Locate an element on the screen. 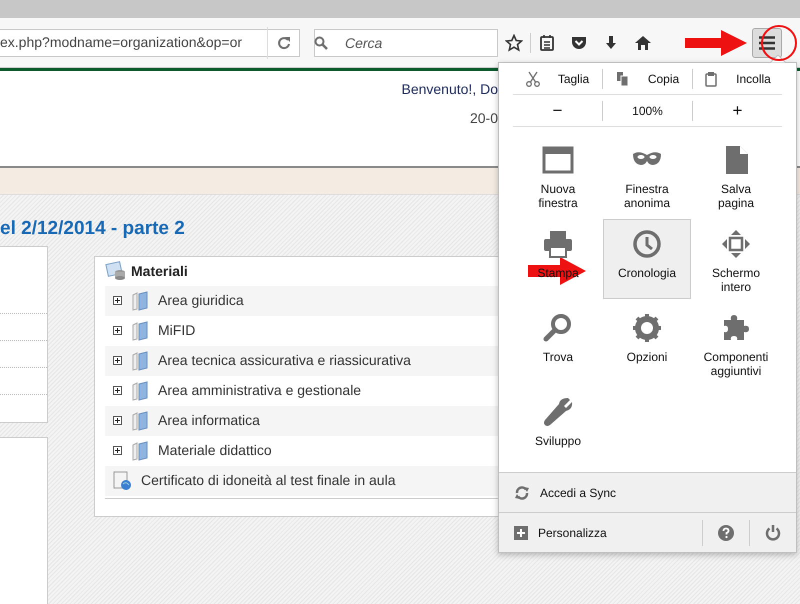  menu-item: Trova is located at coordinates (558, 343).